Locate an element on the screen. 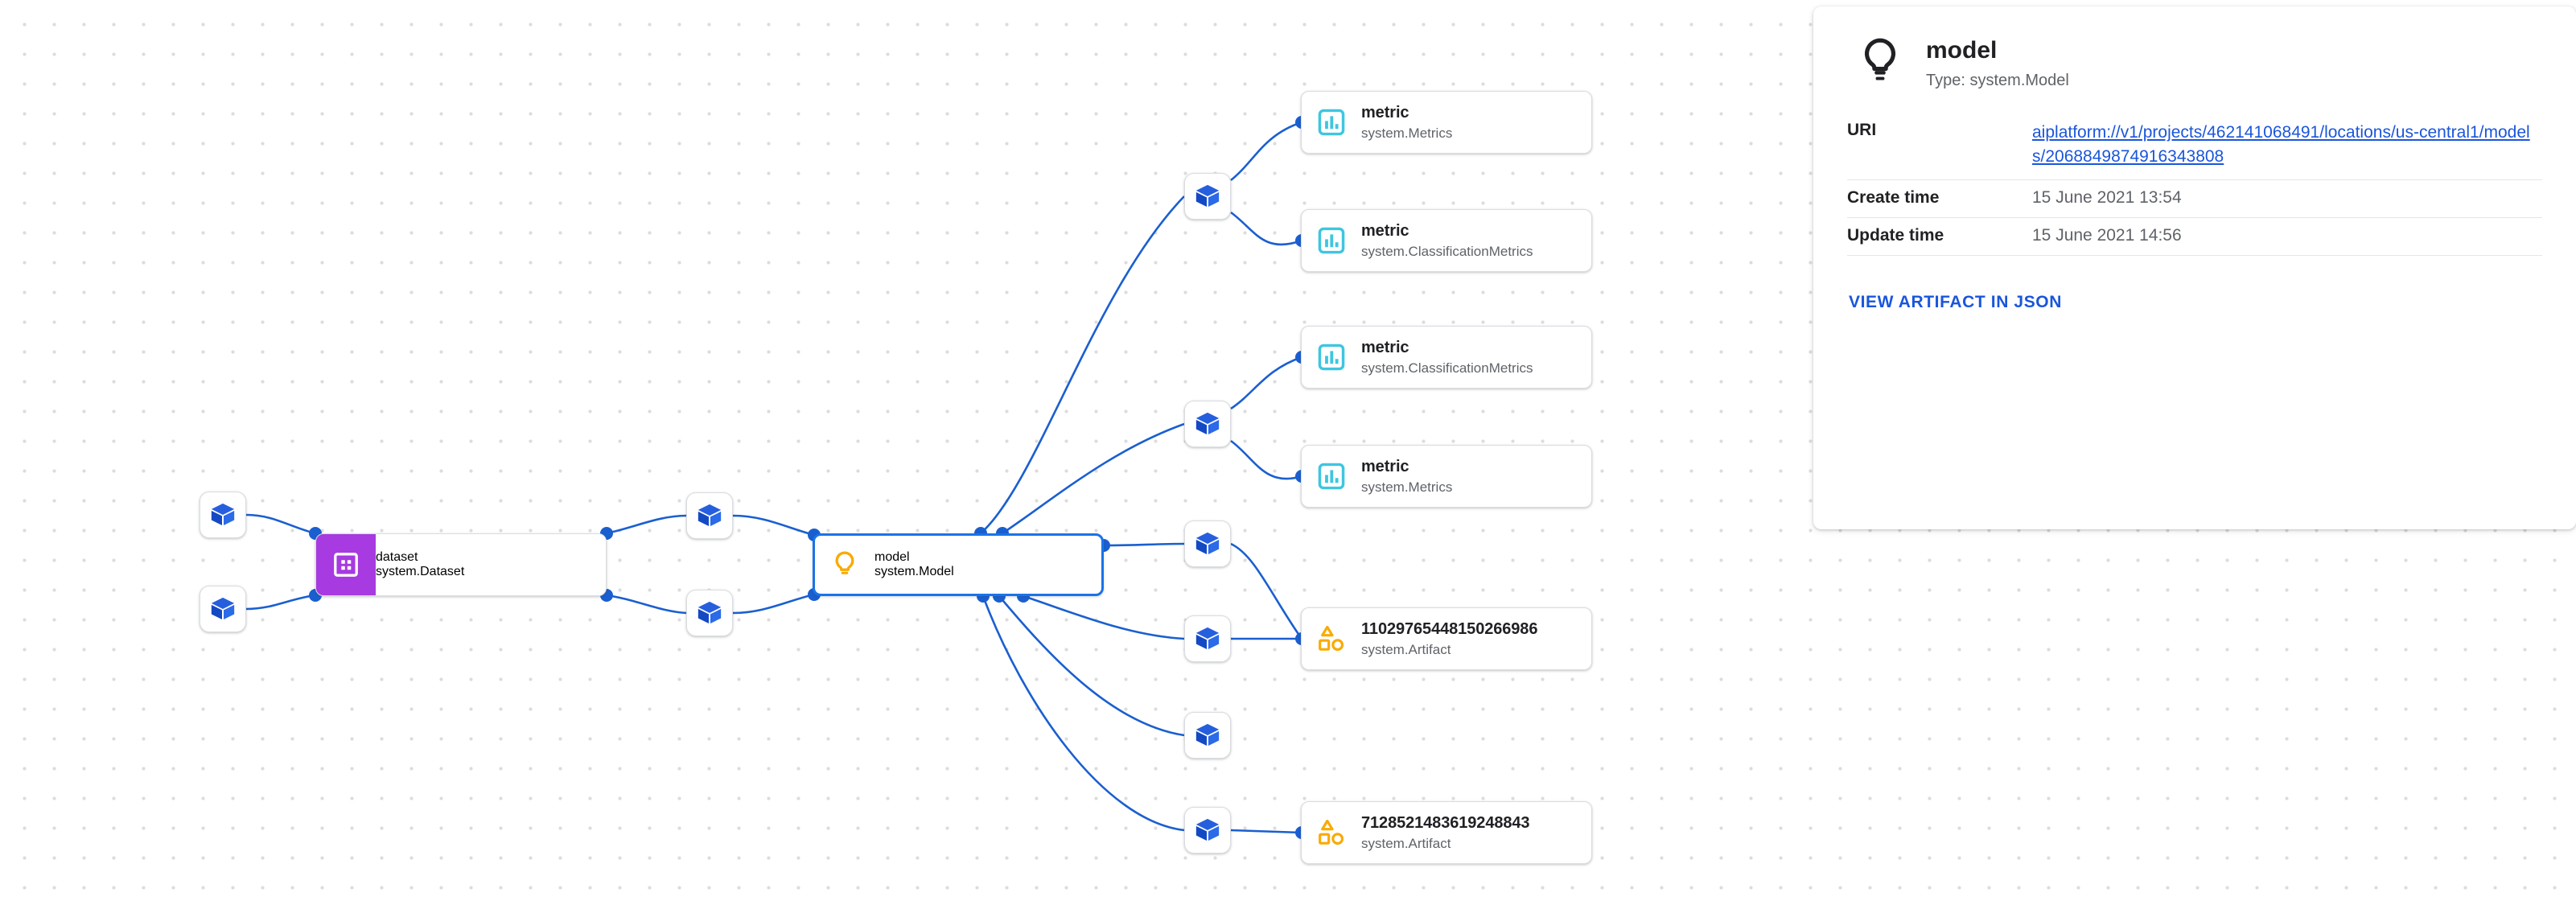 Image resolution: width=2576 pixels, height=901 pixels. dataset-node: dataset system.Dataset is located at coordinates (461, 564).